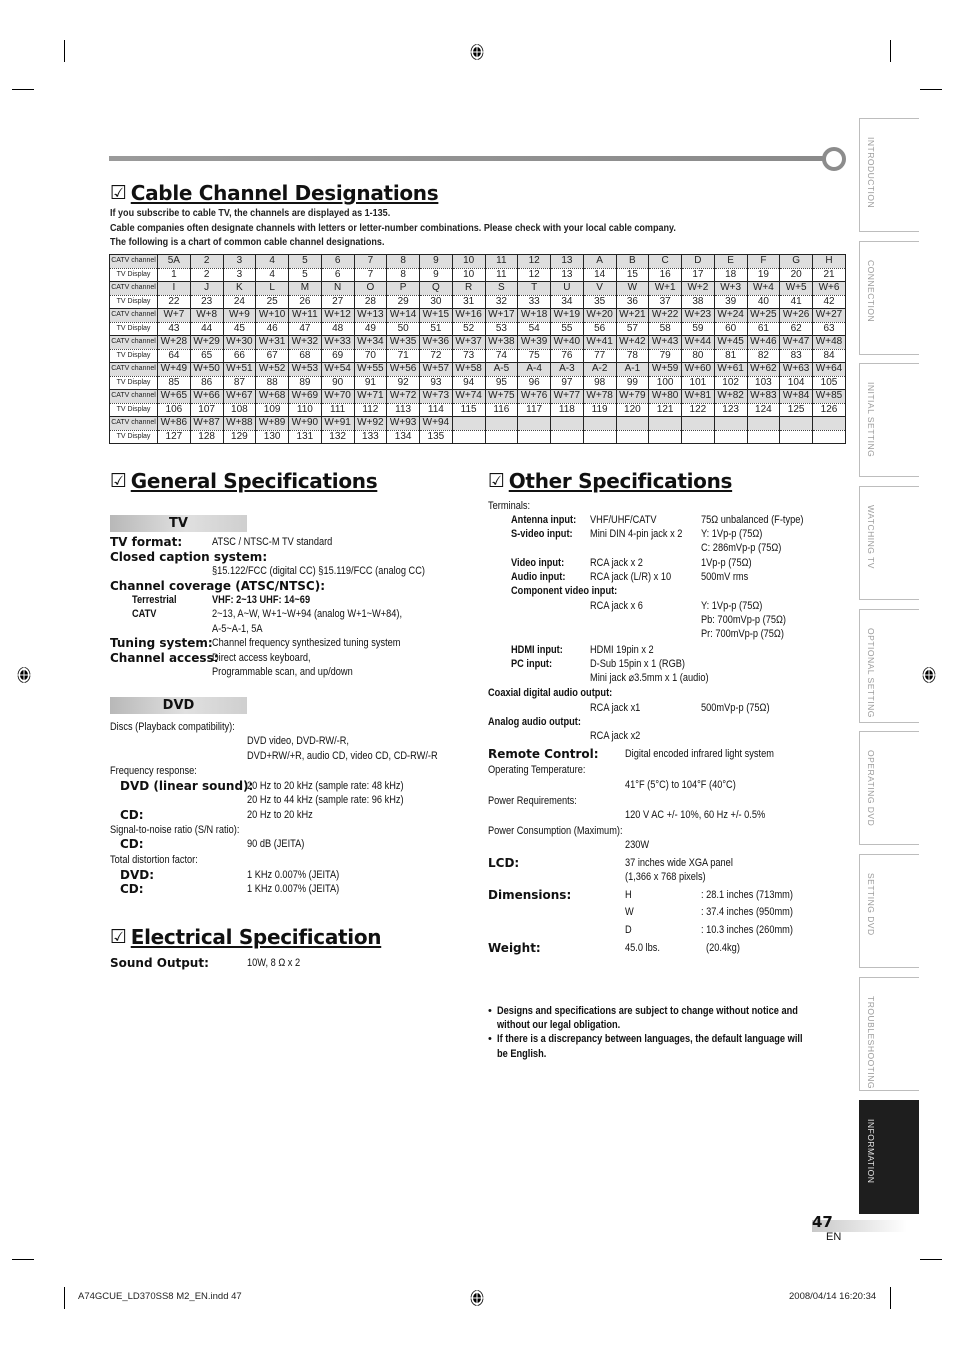  Describe the element at coordinates (501, 315) in the screenshot. I see `channel-cell: W+17` at that location.